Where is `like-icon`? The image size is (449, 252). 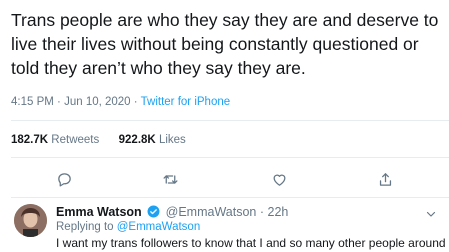 like-icon is located at coordinates (279, 180).